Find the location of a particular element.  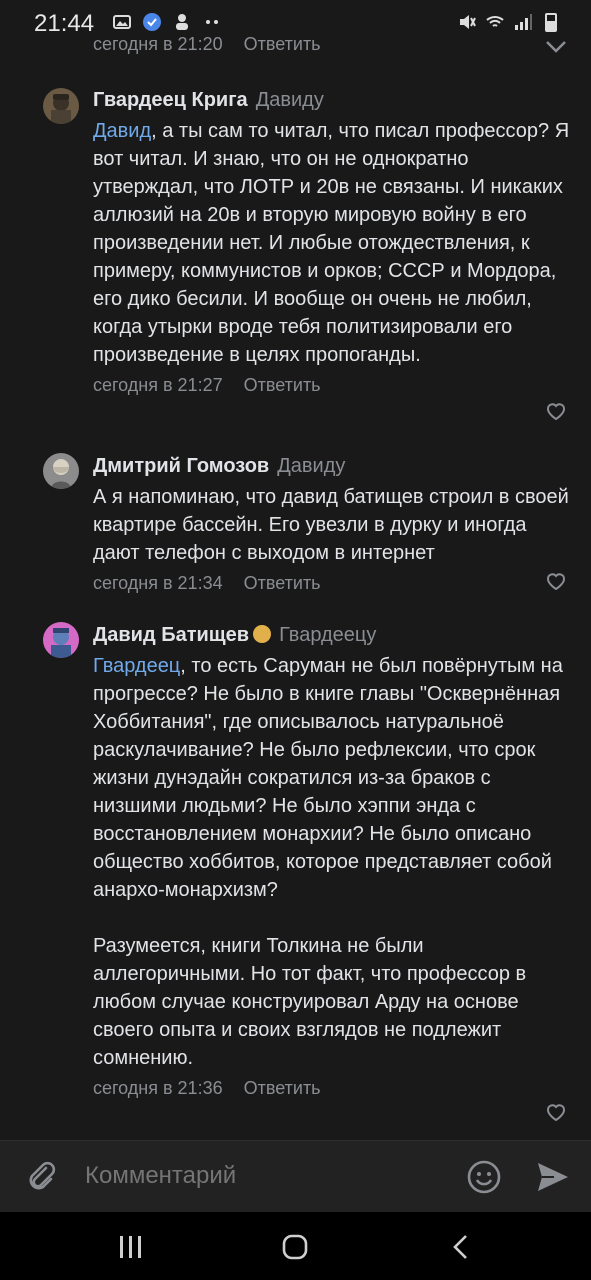

mention-link: Давид is located at coordinates (122, 131).